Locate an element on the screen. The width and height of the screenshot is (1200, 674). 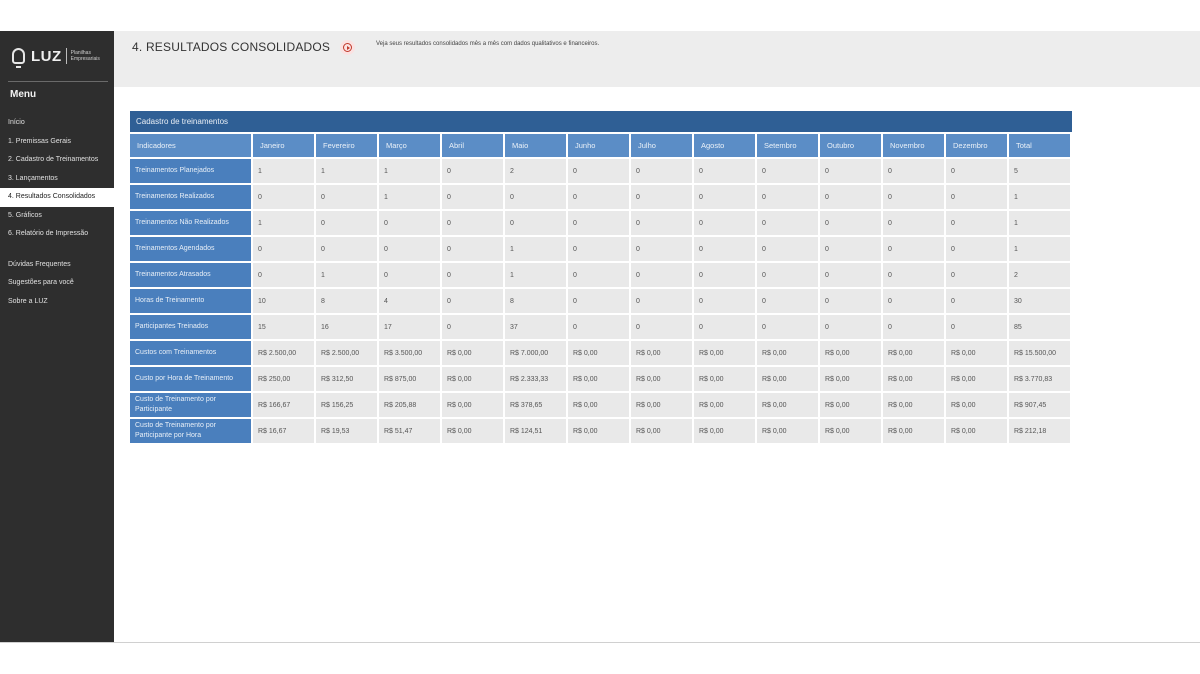
sidebar-item: Início is located at coordinates (57, 123).